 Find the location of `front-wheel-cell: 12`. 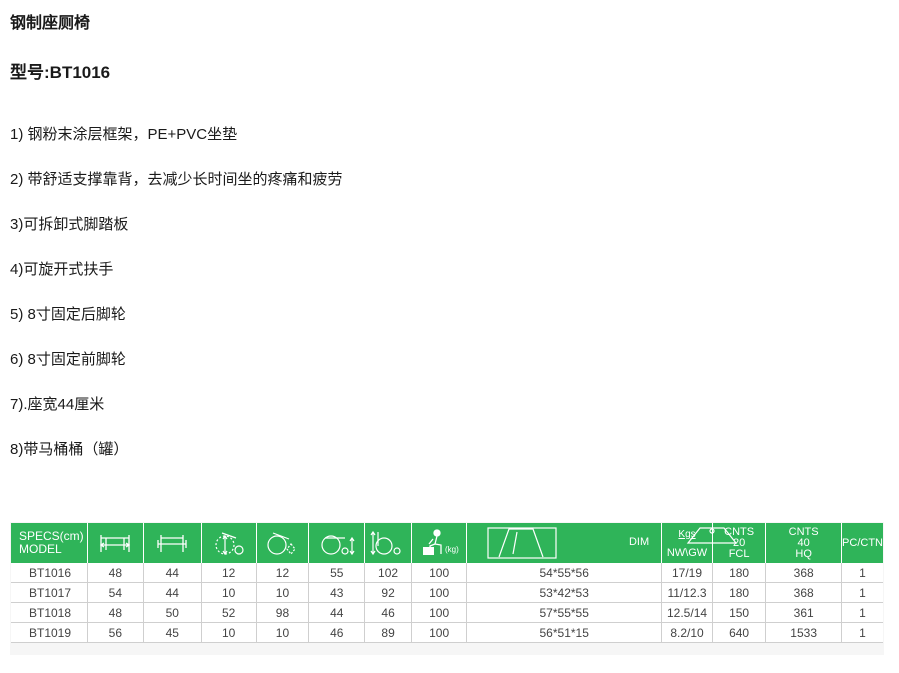

front-wheel-cell: 12 is located at coordinates (282, 573).